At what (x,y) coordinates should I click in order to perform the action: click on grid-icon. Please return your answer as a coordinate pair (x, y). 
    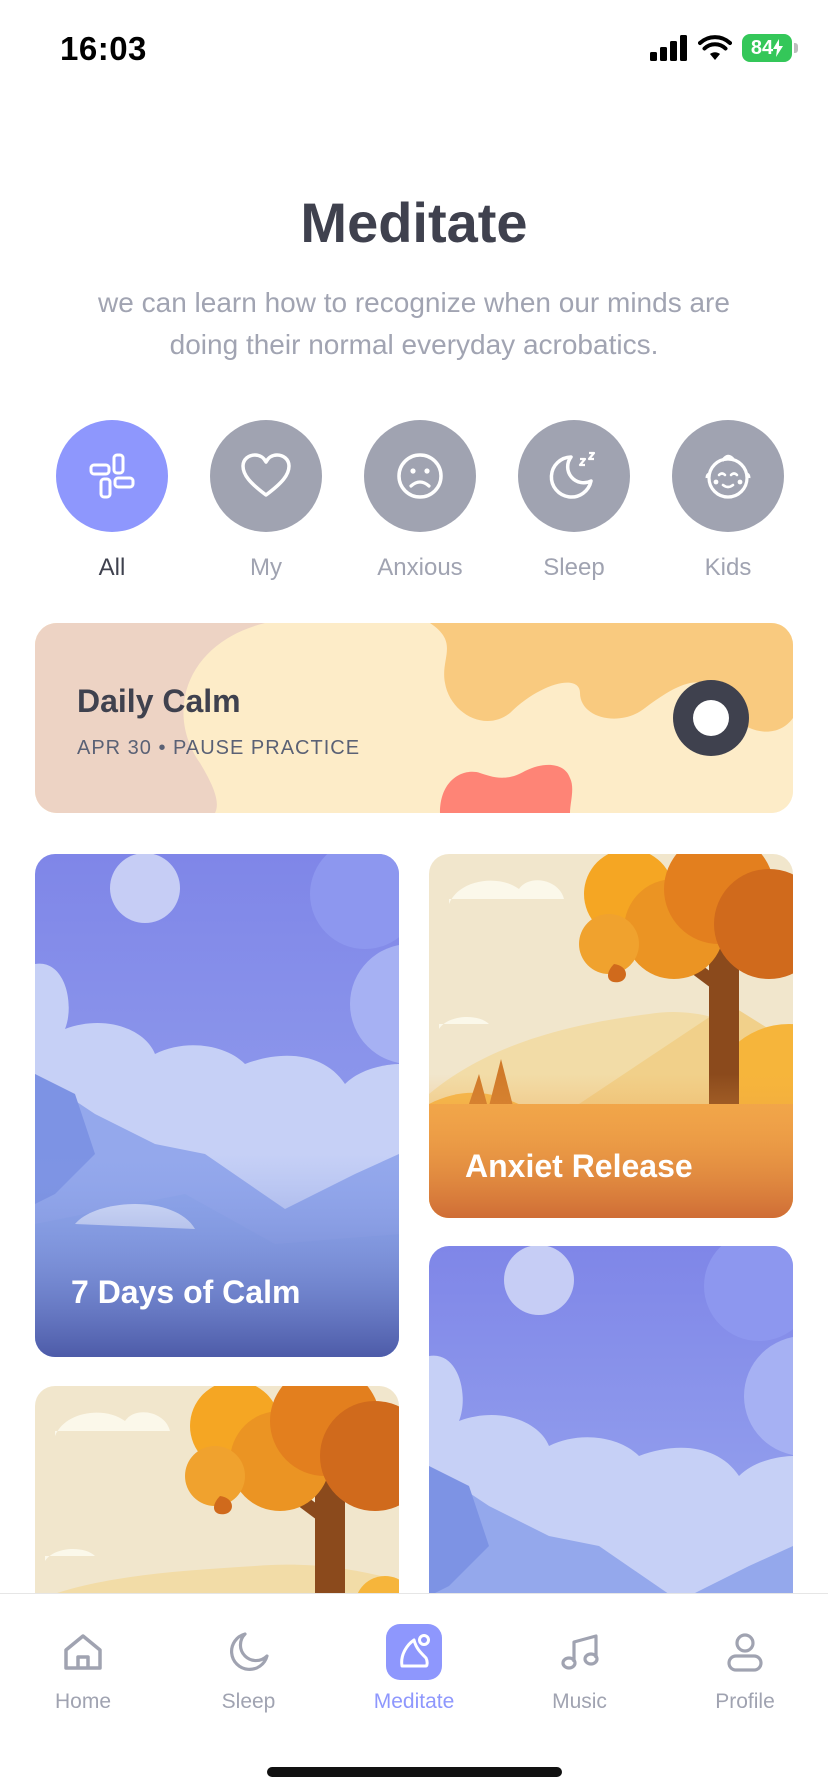
    Looking at the image, I should click on (112, 476).